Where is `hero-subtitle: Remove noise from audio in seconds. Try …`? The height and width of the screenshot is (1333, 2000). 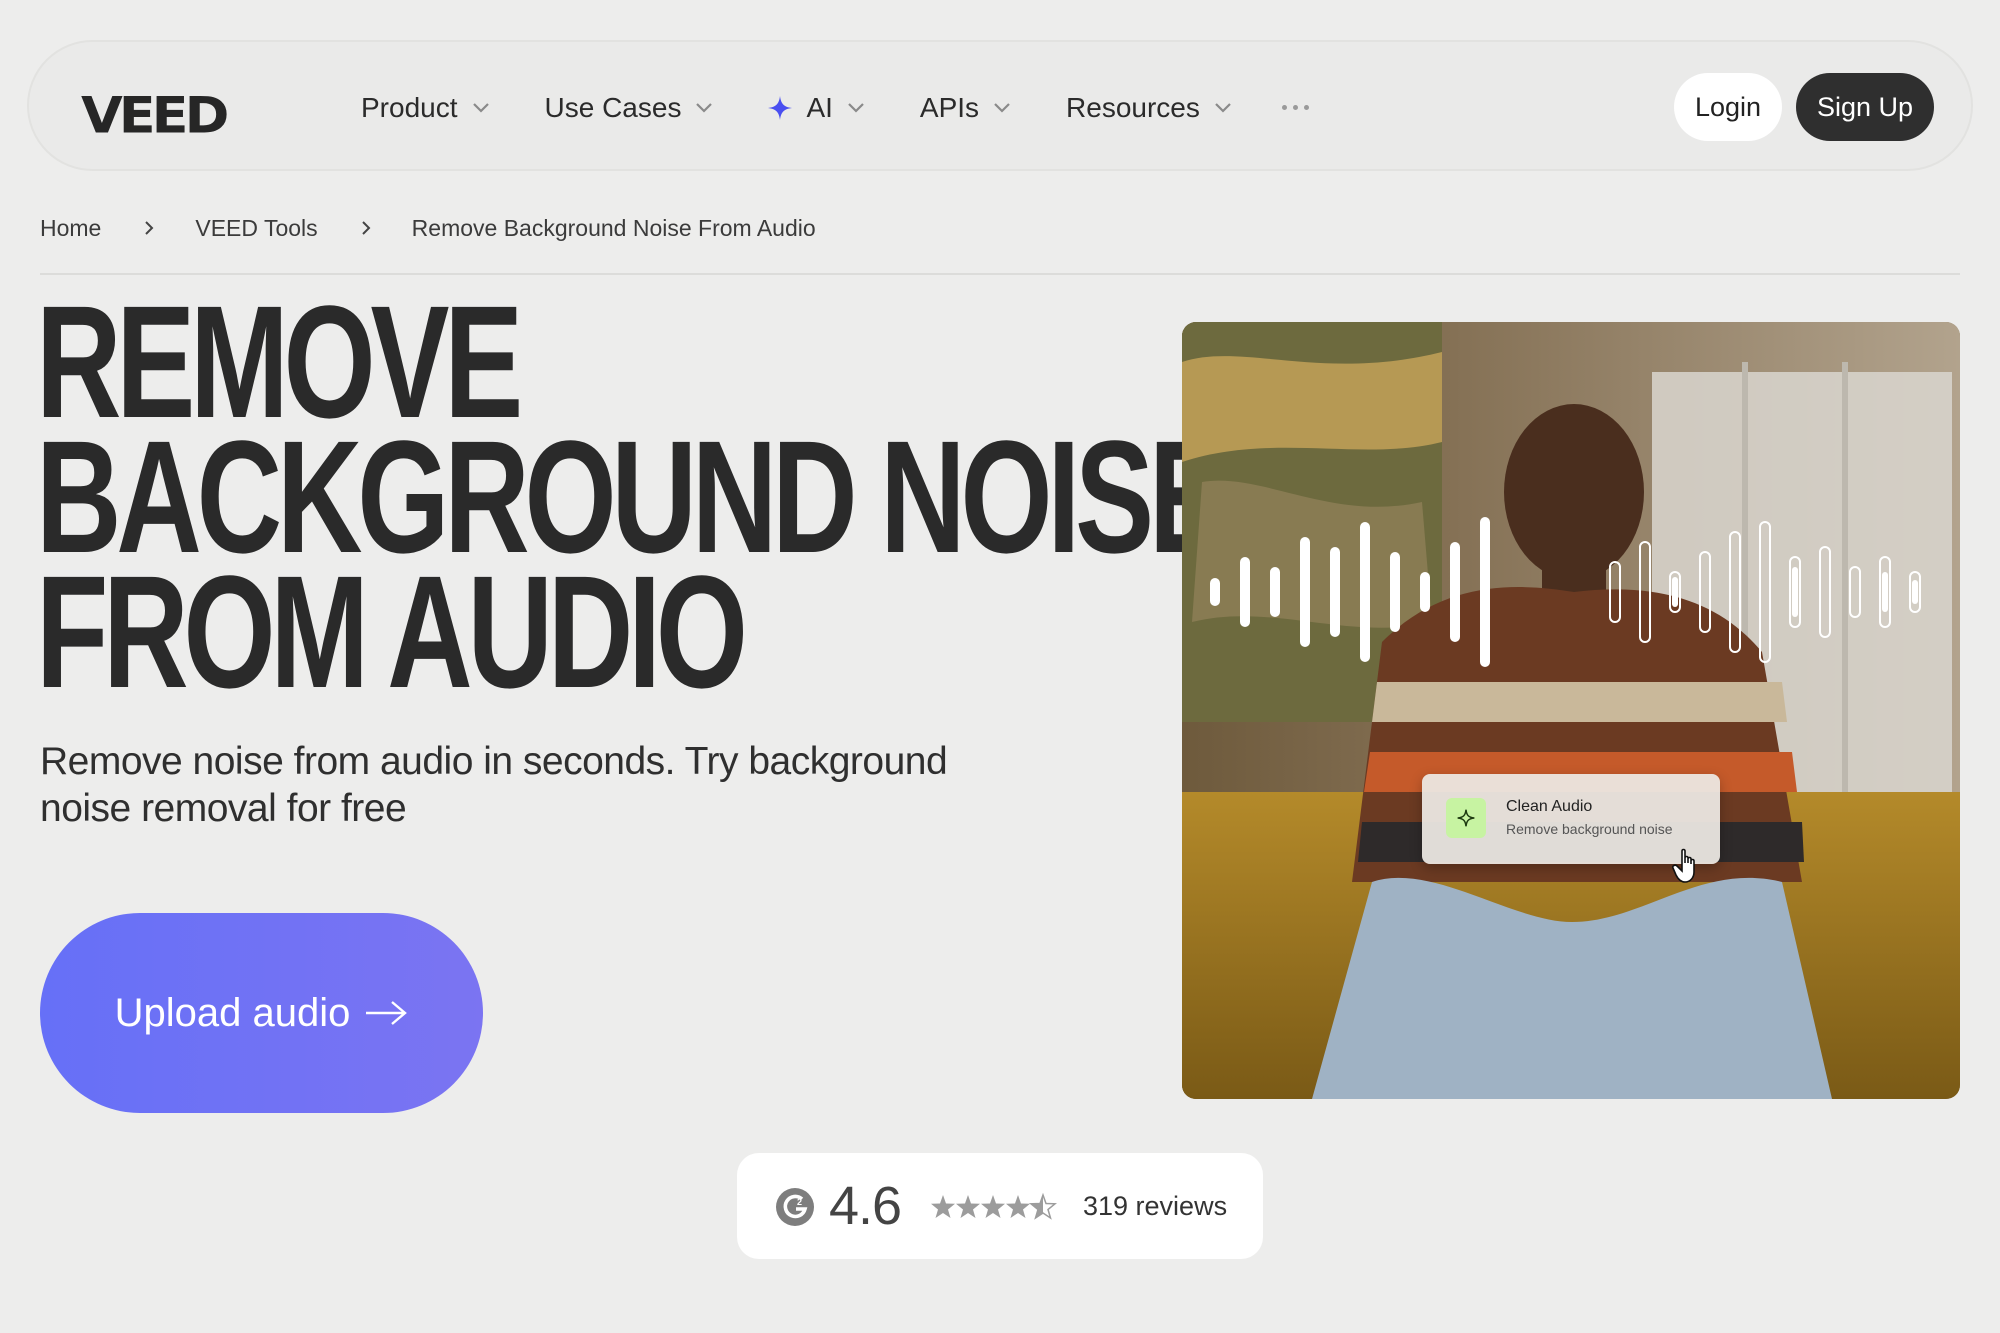
hero-subtitle: Remove noise from audio in seconds. Try … is located at coordinates (494, 785).